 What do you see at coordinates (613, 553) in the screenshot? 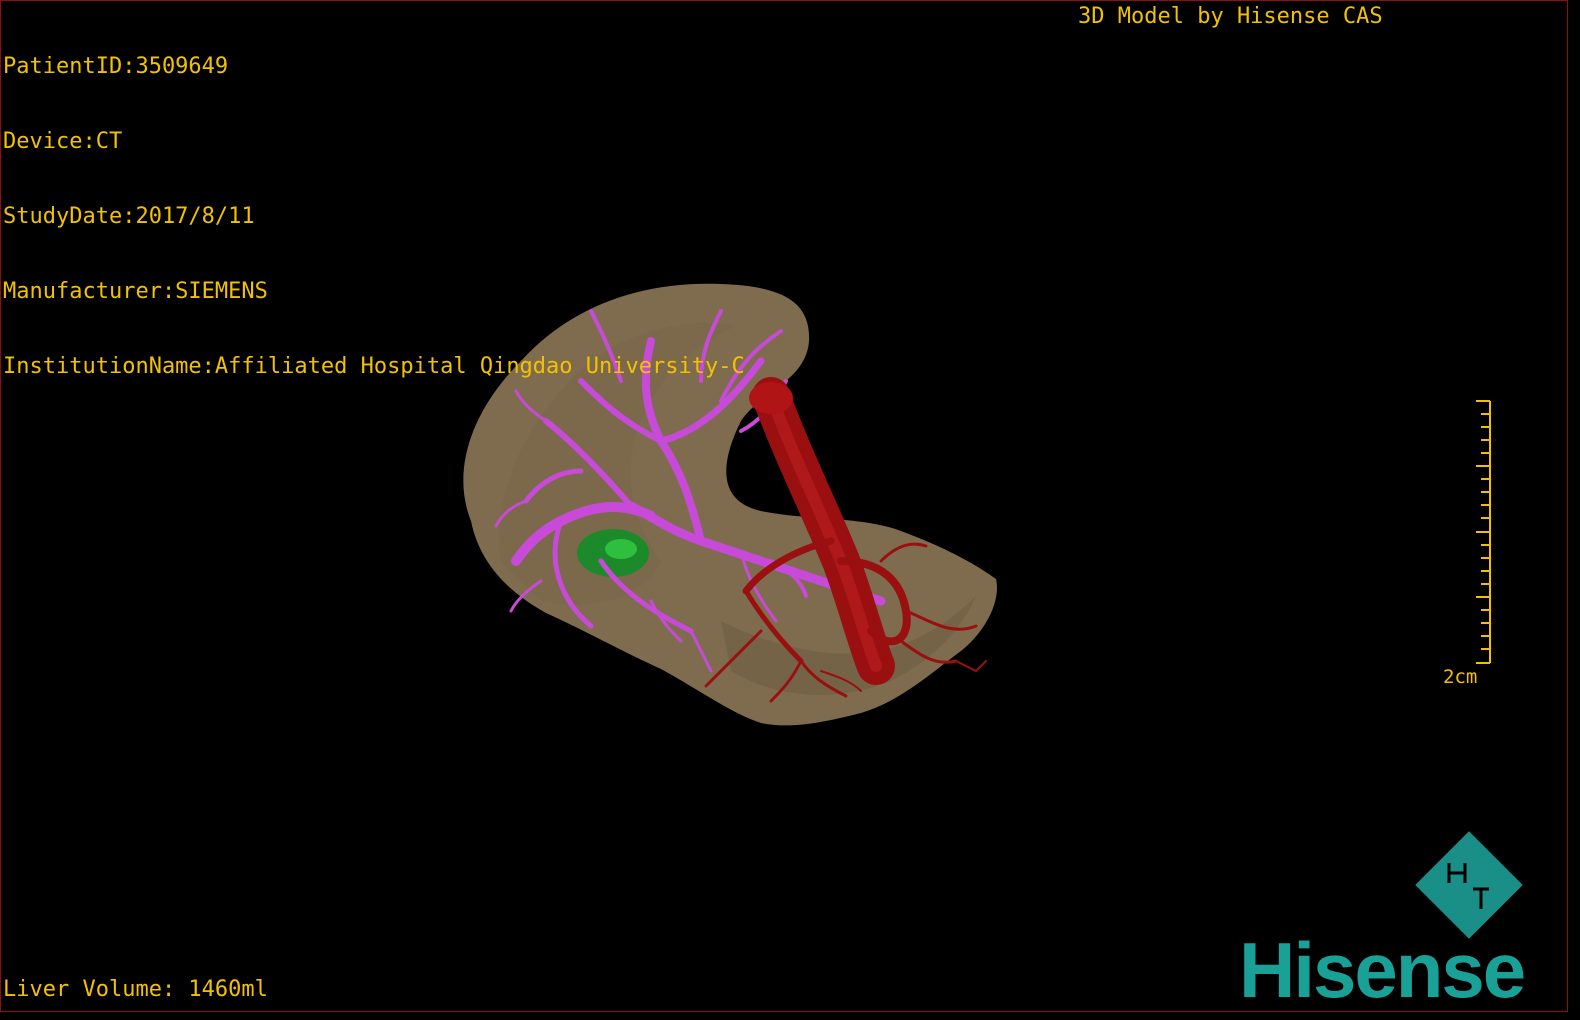
I see `green-lesion` at bounding box center [613, 553].